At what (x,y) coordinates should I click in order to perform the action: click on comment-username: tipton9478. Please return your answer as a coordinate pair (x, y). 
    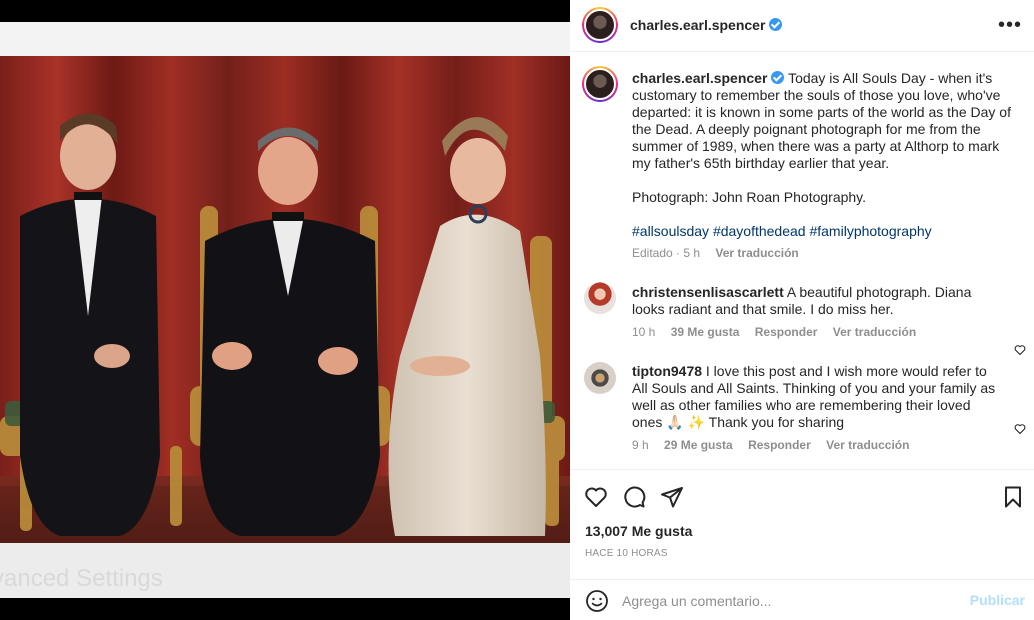
    Looking at the image, I should click on (667, 371).